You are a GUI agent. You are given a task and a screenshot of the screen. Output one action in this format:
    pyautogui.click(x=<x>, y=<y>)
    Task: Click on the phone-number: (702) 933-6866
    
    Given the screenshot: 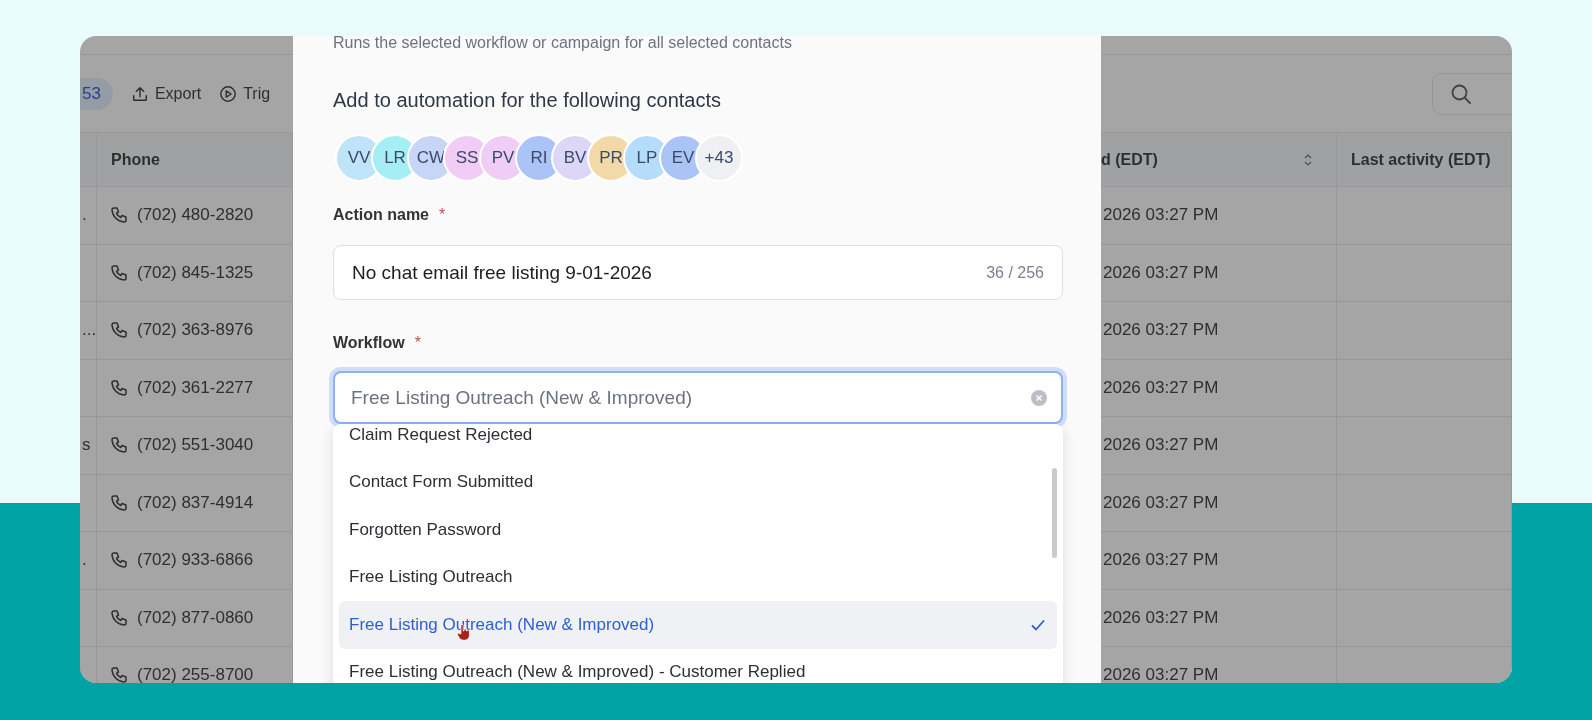 What is the action you would take?
    pyautogui.click(x=195, y=560)
    